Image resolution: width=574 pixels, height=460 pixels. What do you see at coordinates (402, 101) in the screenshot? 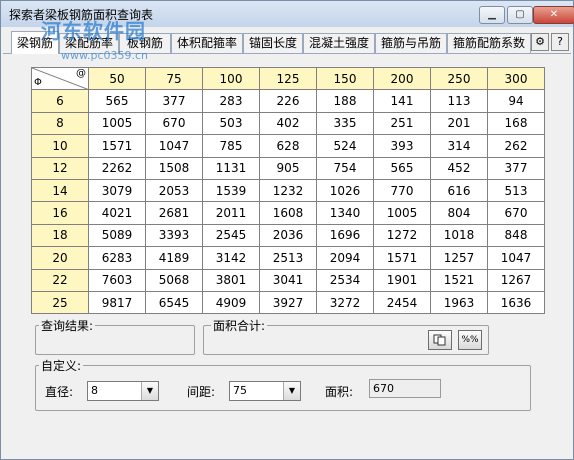
I see `area-cell: 141` at bounding box center [402, 101].